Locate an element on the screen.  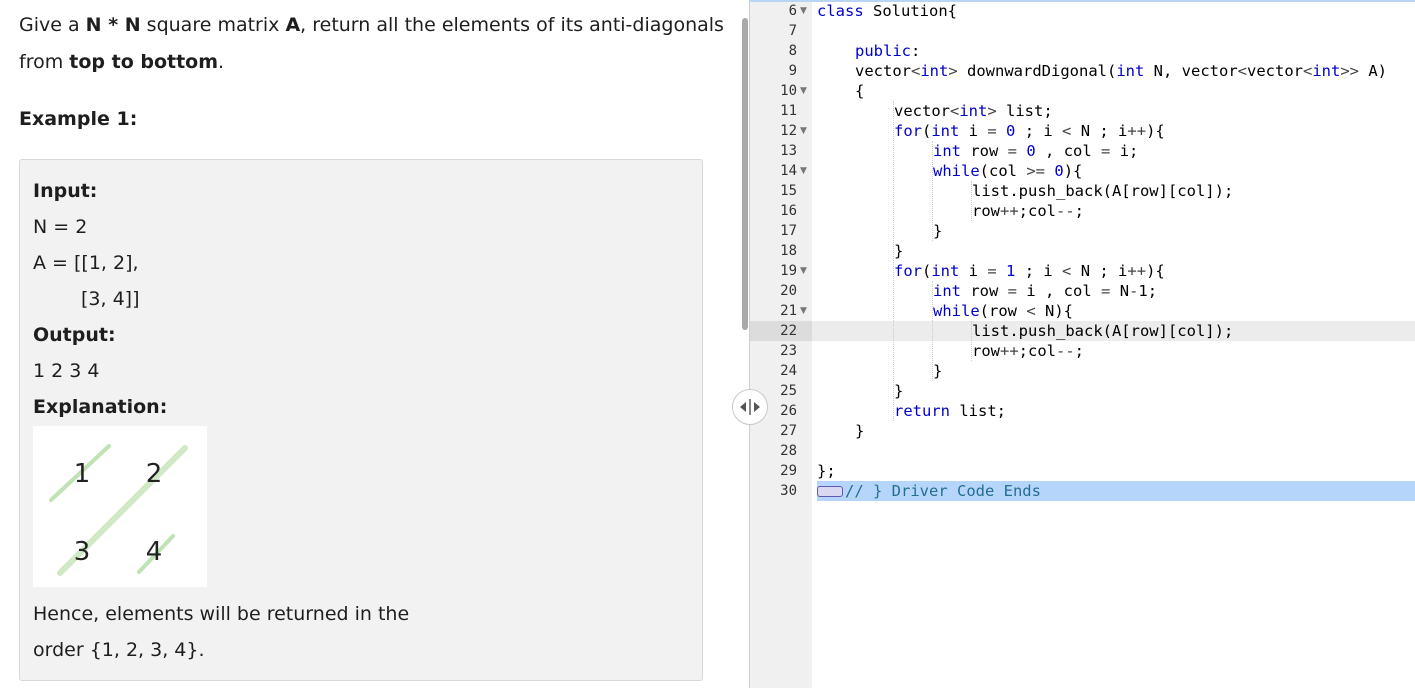
code-line: 11 vector<int> list; is located at coordinates (1082, 111).